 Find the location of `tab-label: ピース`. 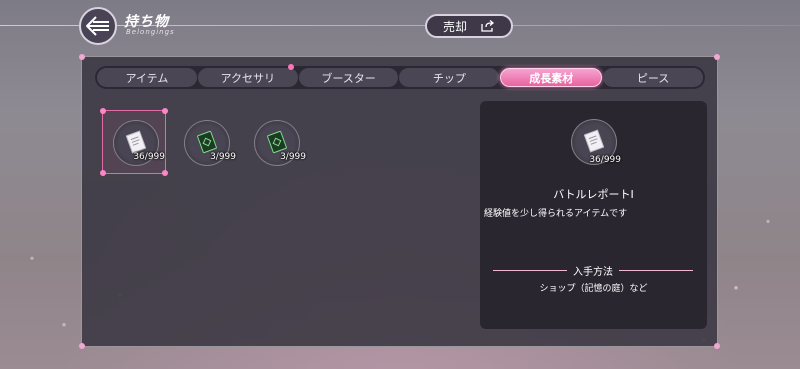

tab-label: ピース is located at coordinates (653, 78).